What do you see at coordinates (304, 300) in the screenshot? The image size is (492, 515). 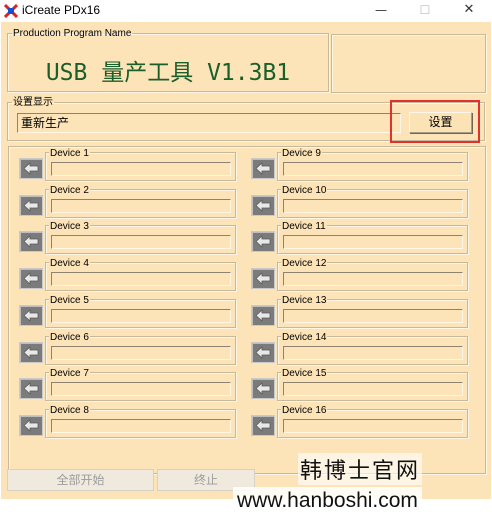 I see `device-label: Device 13` at bounding box center [304, 300].